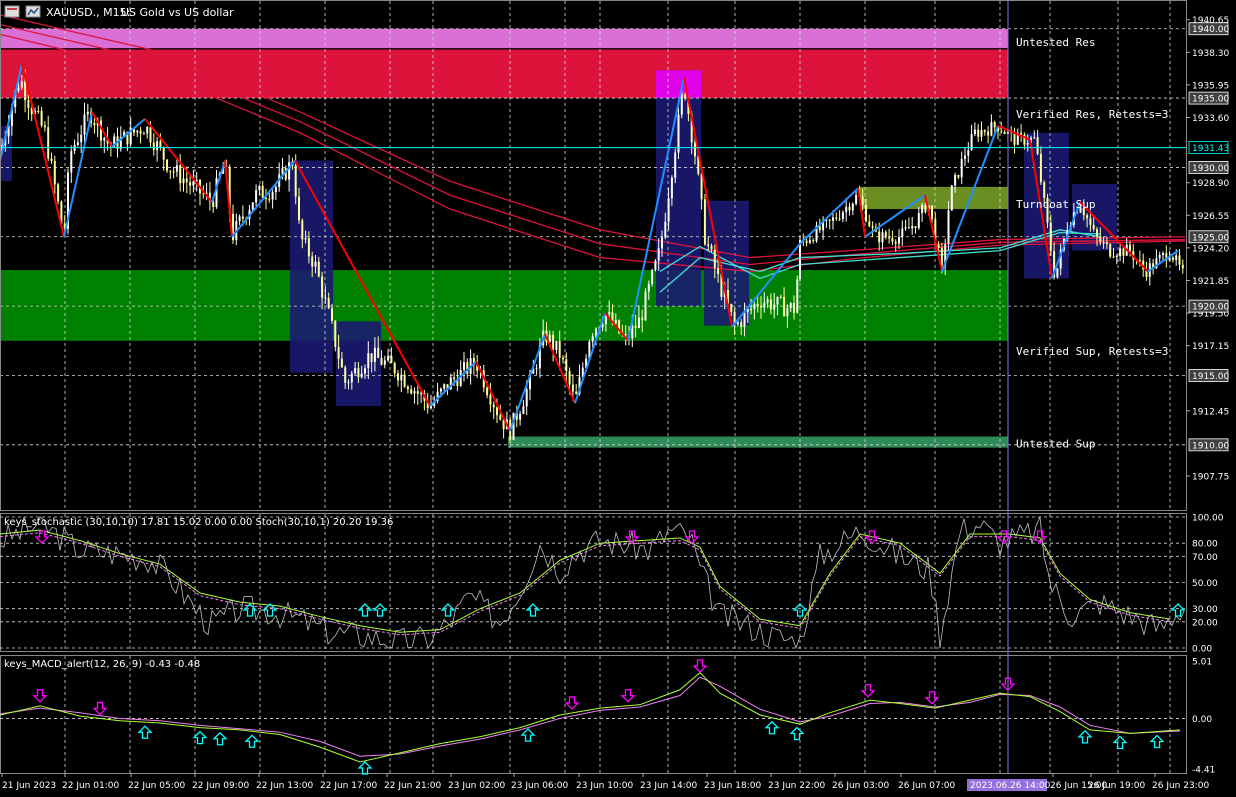 The image size is (1236, 797). I want to click on stoch-tick-1: 80.00, so click(1205, 545).